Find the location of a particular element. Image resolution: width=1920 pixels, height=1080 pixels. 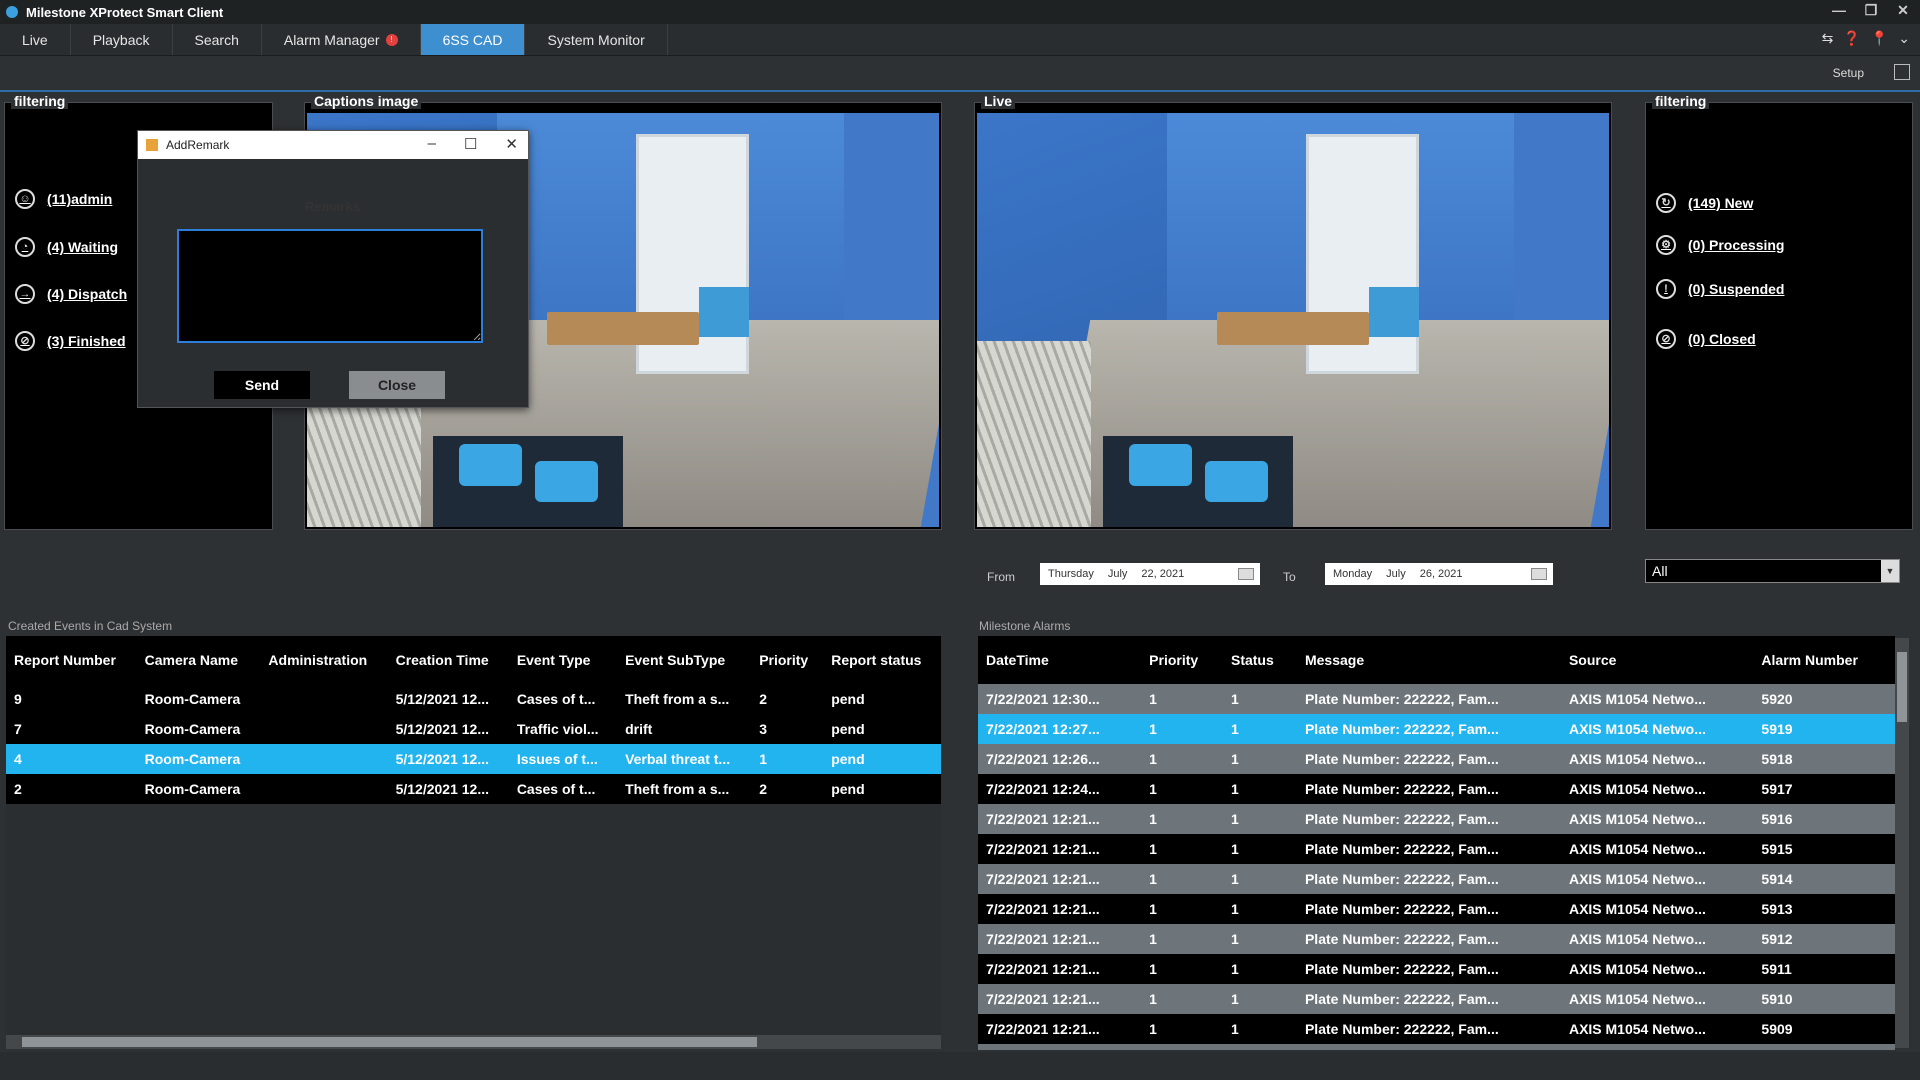

events-column-header: Creation Time is located at coordinates (448, 660).